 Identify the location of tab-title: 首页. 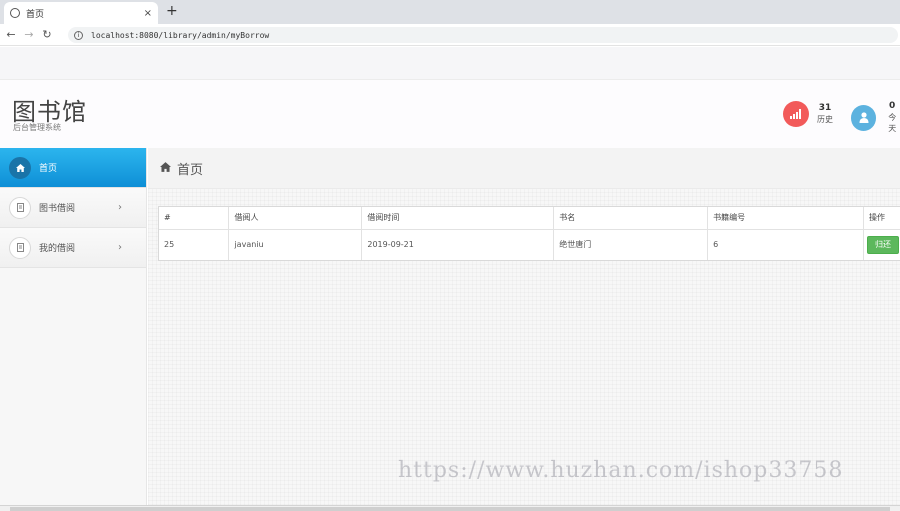
(35, 14).